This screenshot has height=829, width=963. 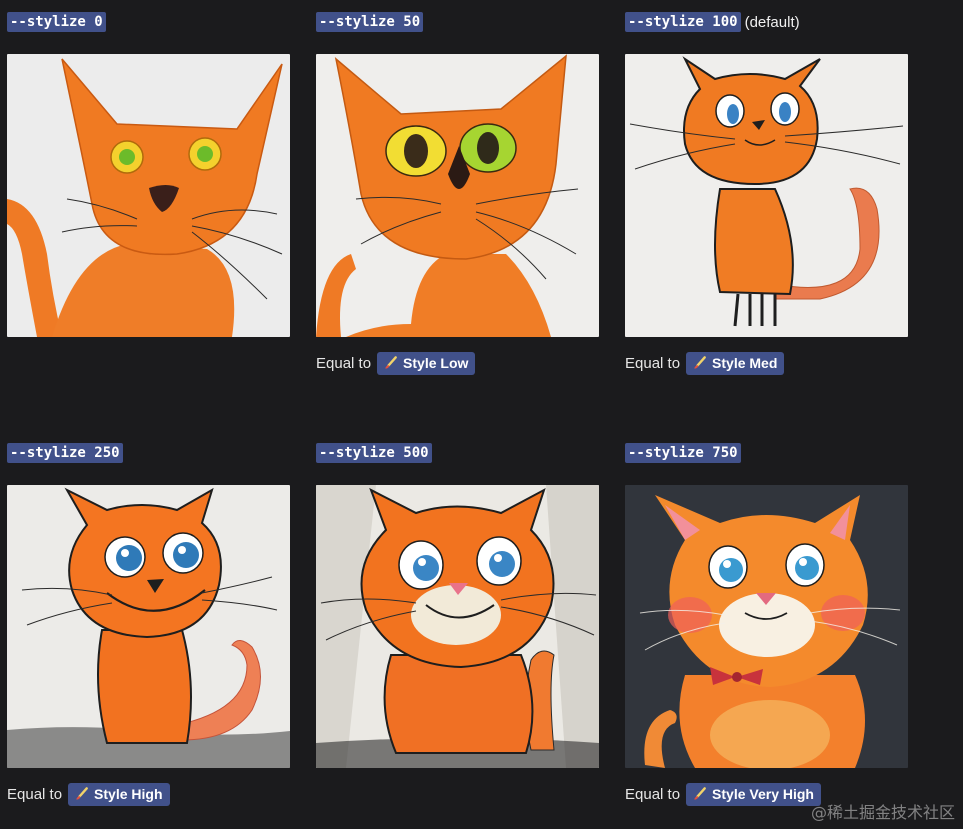 I want to click on equal-to-row: Equal to Style Low, so click(x=396, y=363).